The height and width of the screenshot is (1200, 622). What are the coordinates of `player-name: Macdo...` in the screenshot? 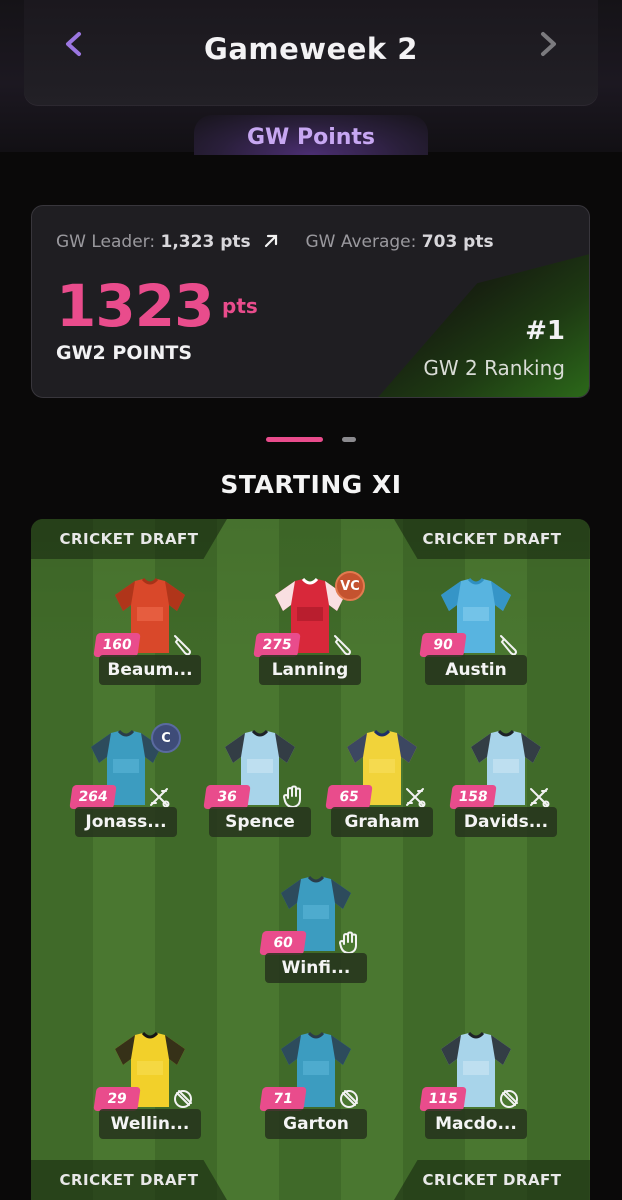 It's located at (476, 1124).